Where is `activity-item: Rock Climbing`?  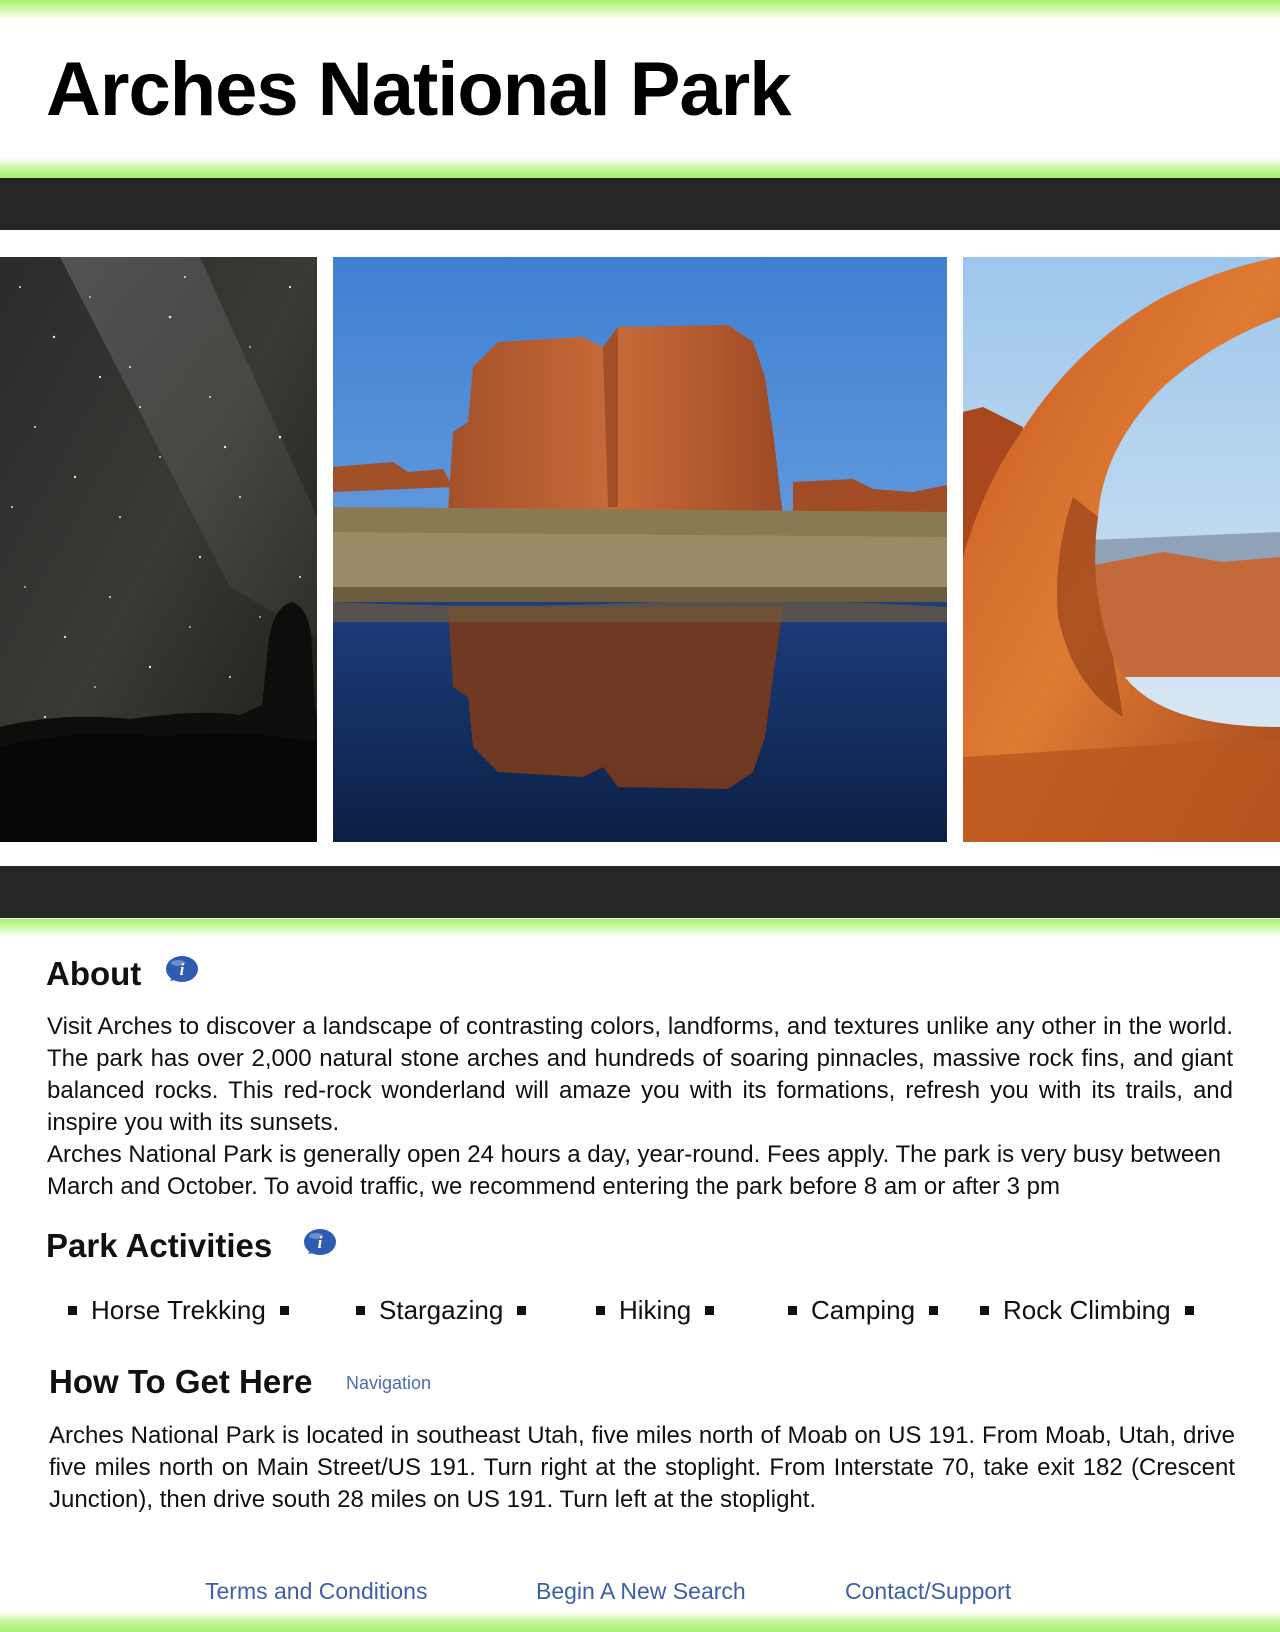
activity-item: Rock Climbing is located at coordinates (1087, 1310).